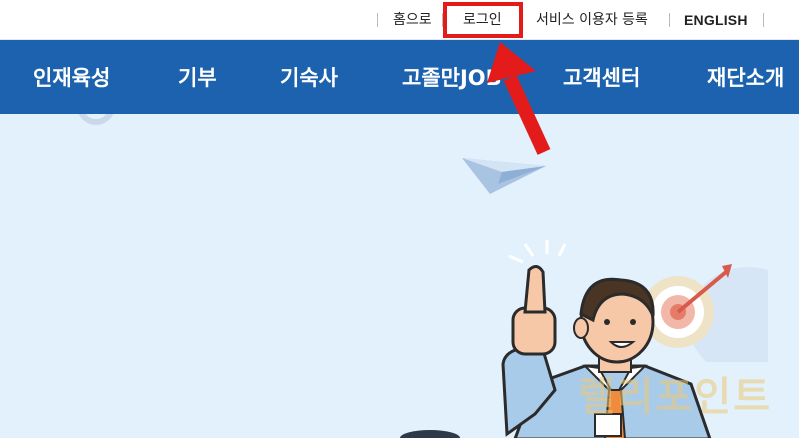 Image resolution: width=799 pixels, height=438 pixels. Describe the element at coordinates (197, 78) in the screenshot. I see `nav-item-donation: 기부` at that location.